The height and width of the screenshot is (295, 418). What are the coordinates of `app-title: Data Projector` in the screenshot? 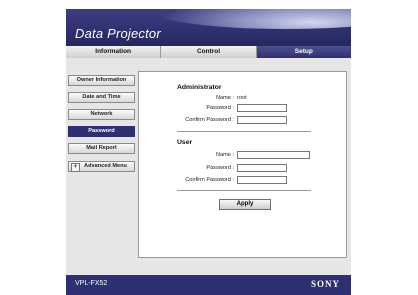 It's located at (118, 33).